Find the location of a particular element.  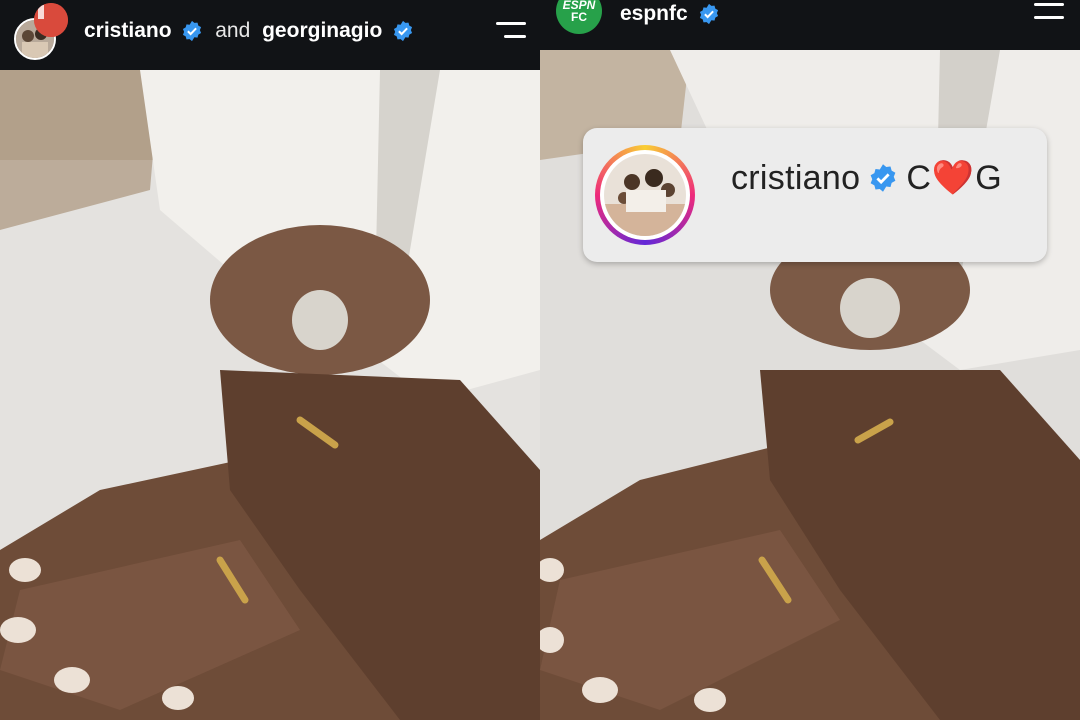

logo-text-fc: FC is located at coordinates (579, 17).